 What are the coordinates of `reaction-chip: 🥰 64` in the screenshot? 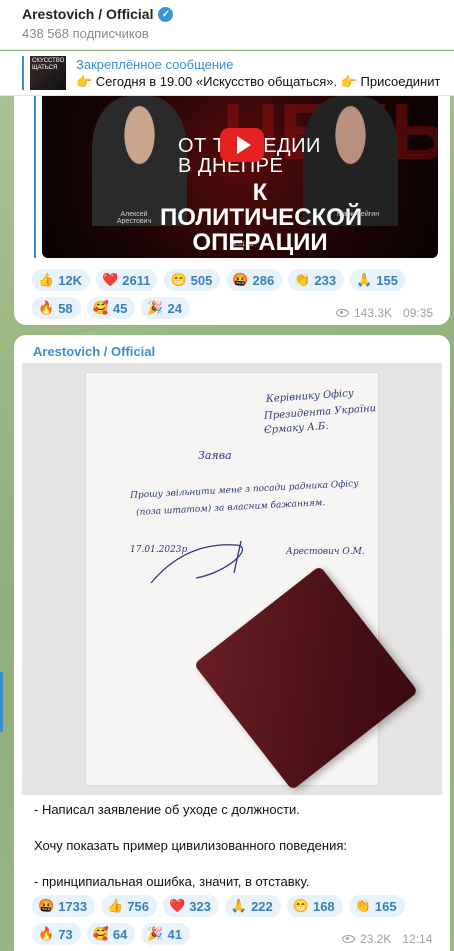 It's located at (111, 934).